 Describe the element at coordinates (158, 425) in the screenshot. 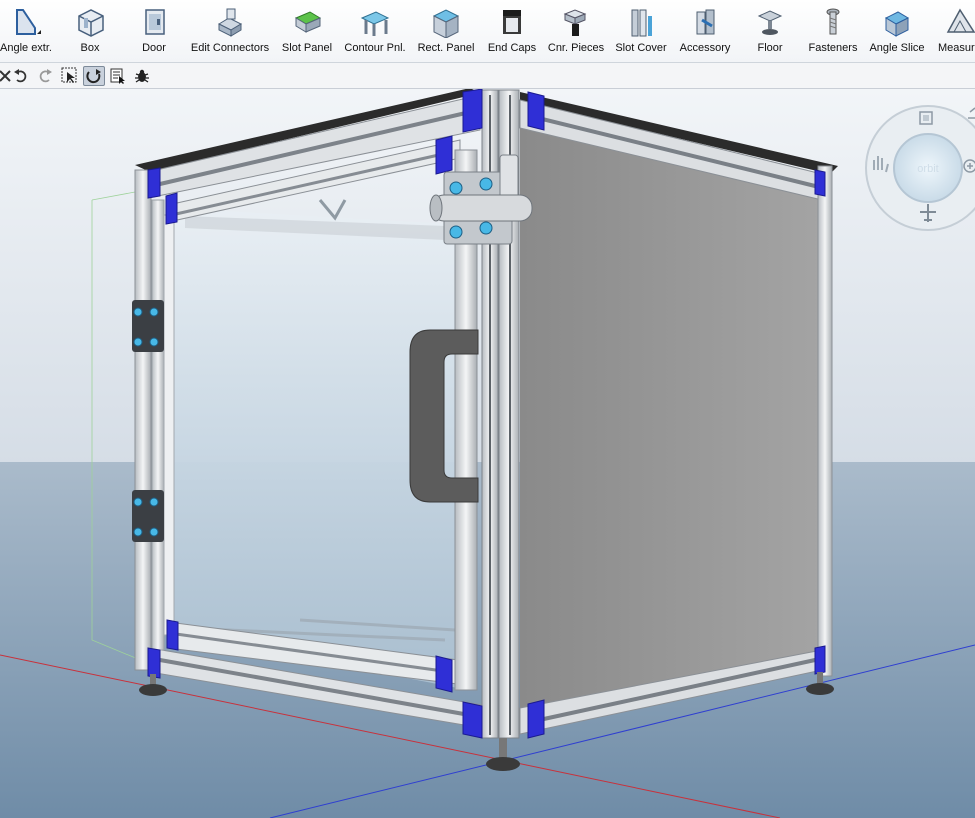

I see `door-left-stile` at that location.